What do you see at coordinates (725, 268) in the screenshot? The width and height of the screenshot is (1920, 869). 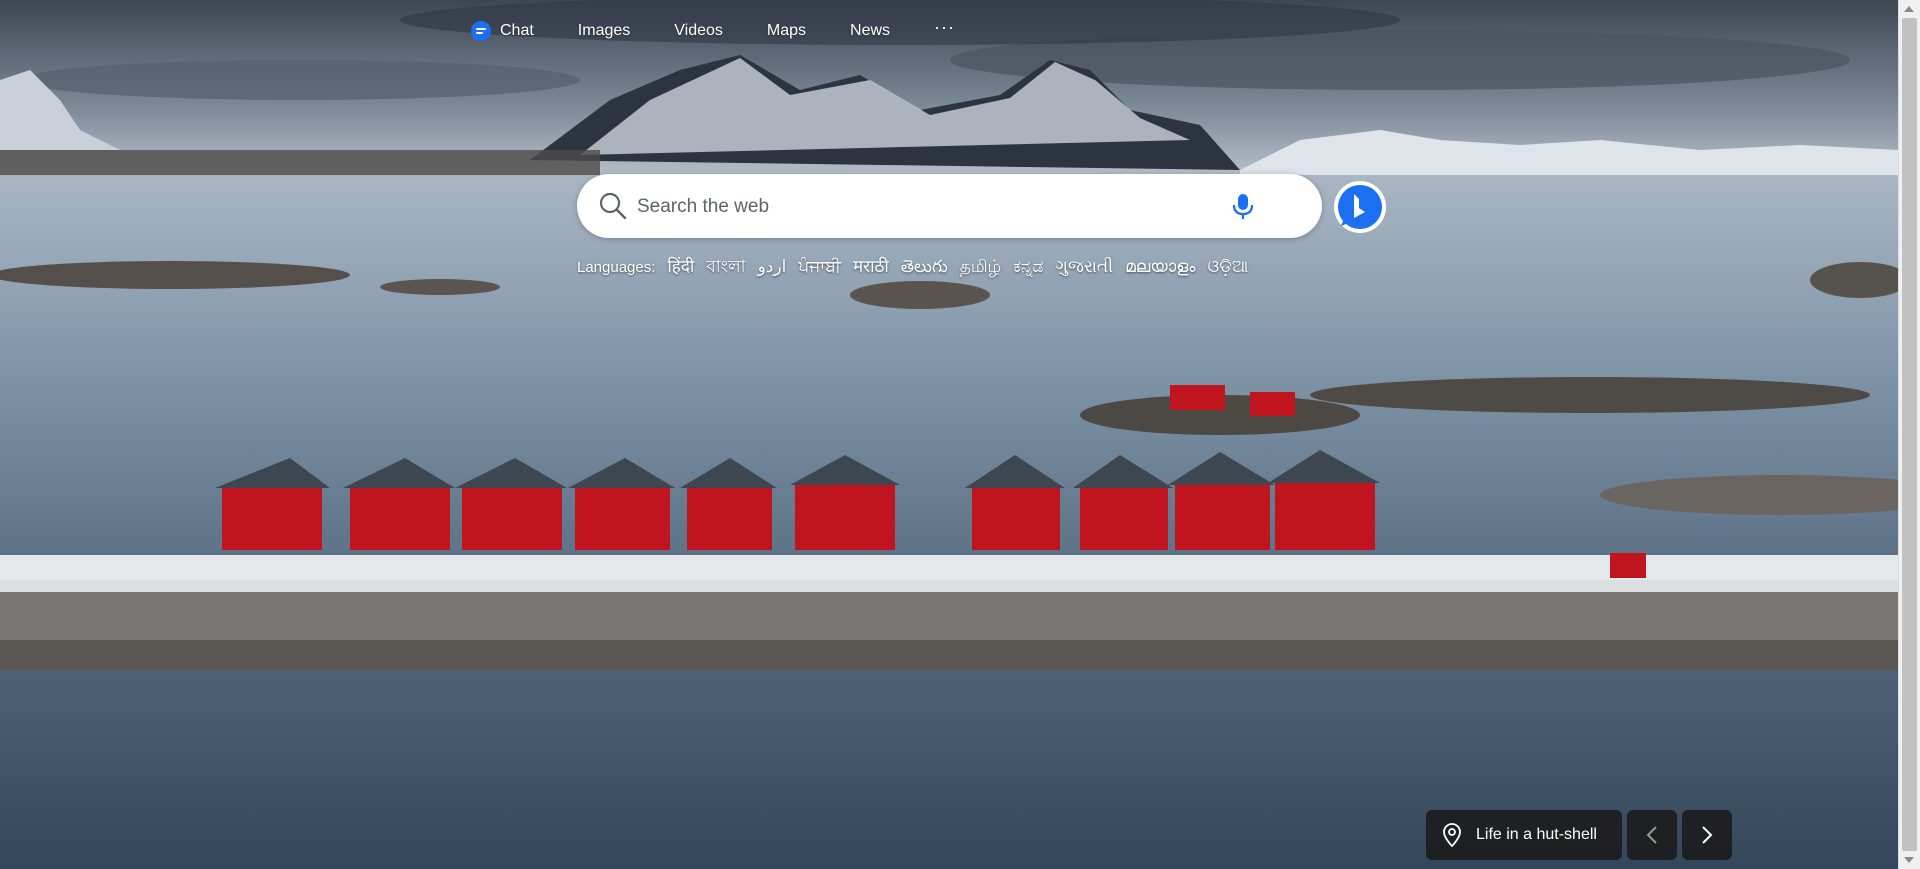 I see `language-link-bangla: বাংলা` at bounding box center [725, 268].